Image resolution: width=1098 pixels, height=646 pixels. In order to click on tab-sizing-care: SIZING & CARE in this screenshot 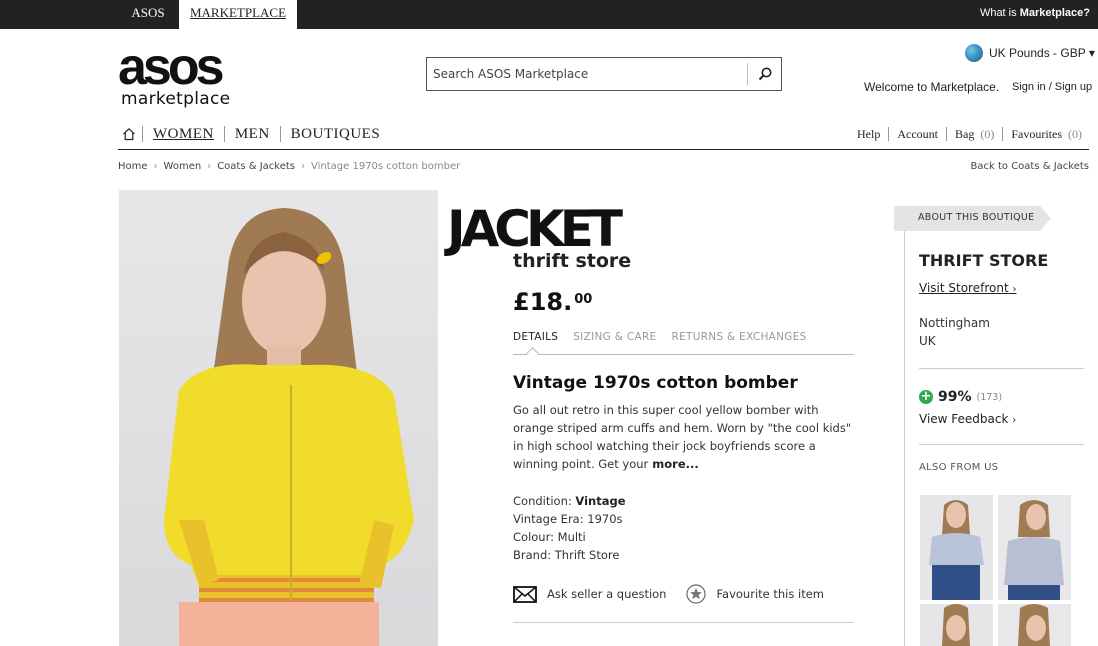, I will do `click(614, 342)`.